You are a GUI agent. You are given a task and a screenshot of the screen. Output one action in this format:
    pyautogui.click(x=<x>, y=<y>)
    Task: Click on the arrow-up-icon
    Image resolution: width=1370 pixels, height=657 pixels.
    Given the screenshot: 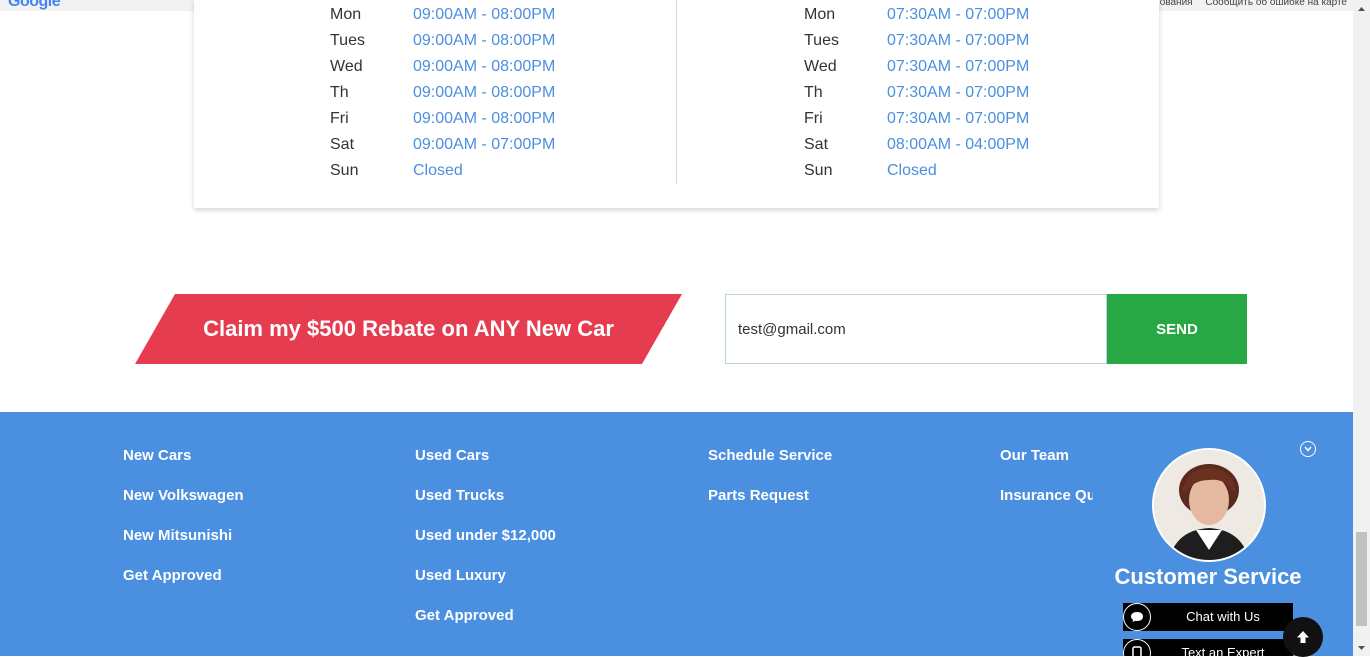 What is the action you would take?
    pyautogui.click(x=1303, y=637)
    